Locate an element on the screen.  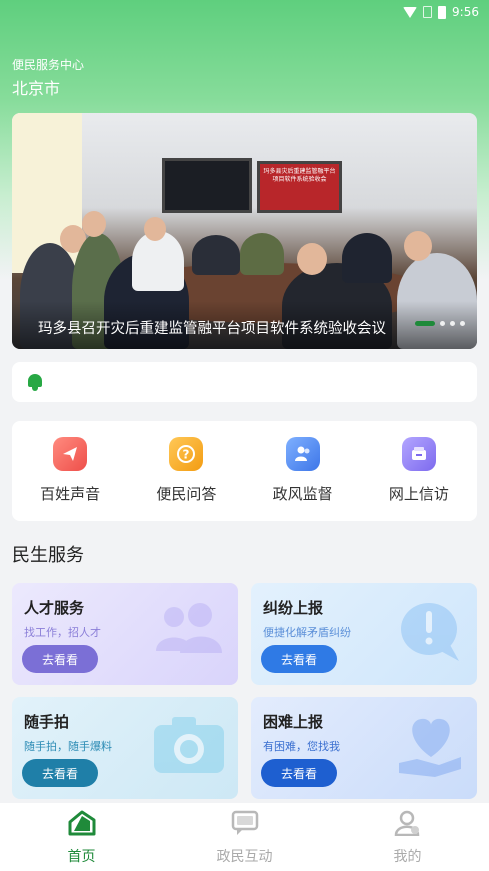
quick-action-voice: 百姓声音 is located at coordinates (70, 471).